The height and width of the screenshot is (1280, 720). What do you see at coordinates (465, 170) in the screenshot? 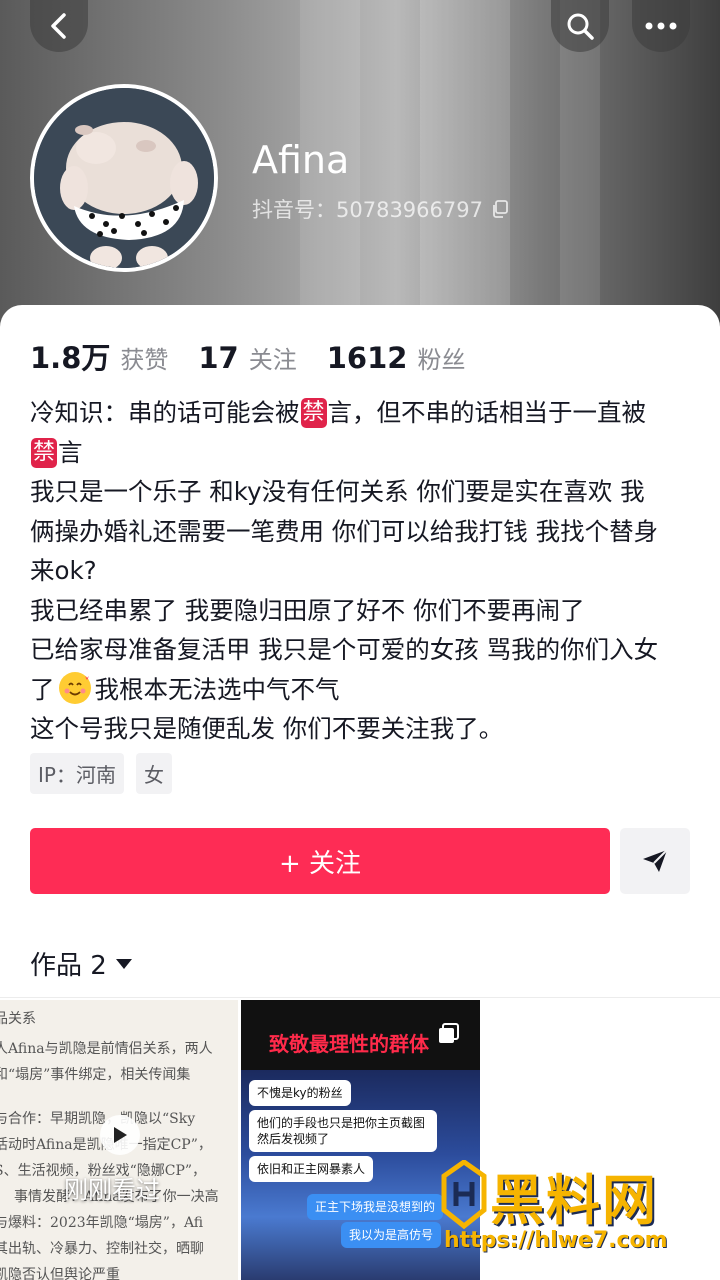
I see `background-decoration` at bounding box center [465, 170].